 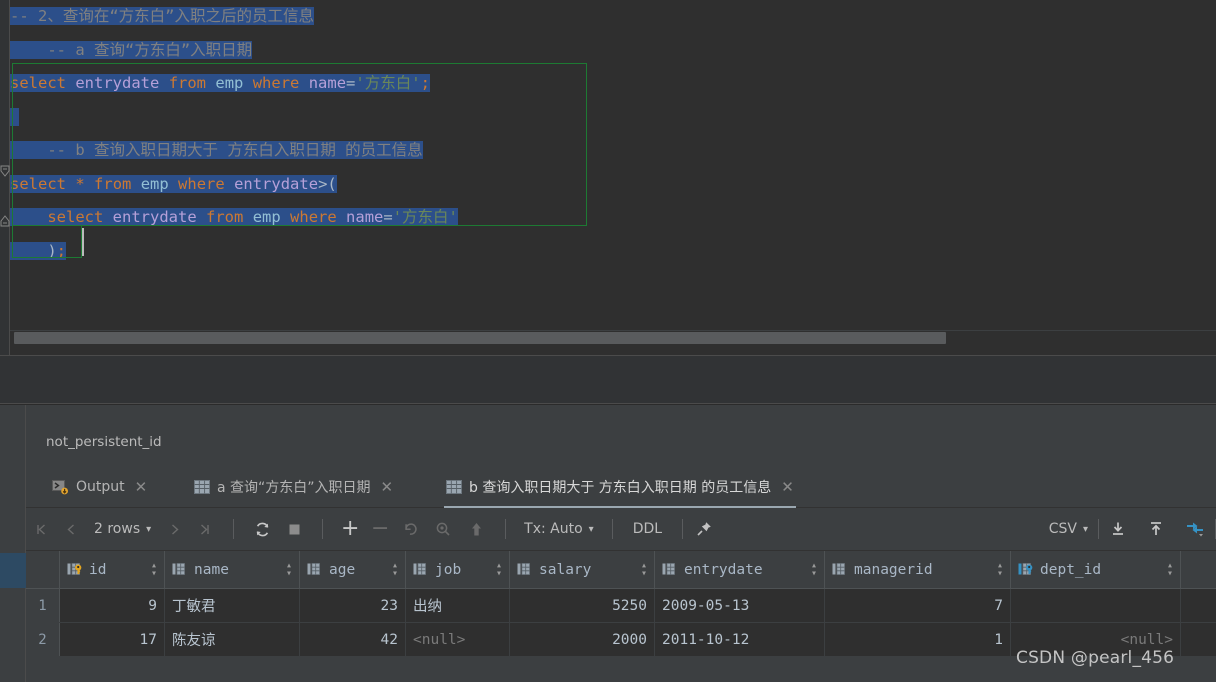 What do you see at coordinates (893, 569) in the screenshot?
I see `grid-column-name: managerid` at bounding box center [893, 569].